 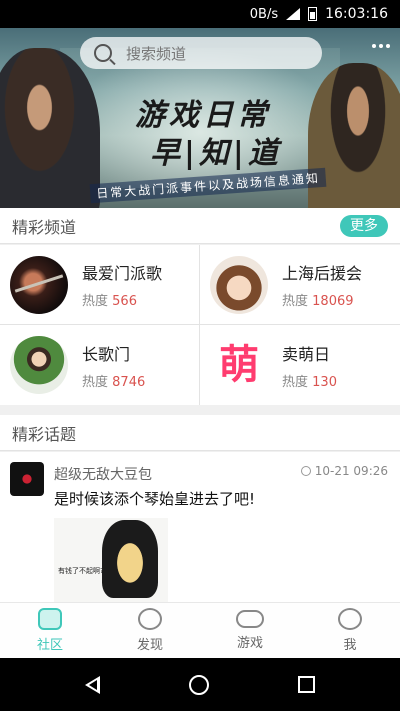 What do you see at coordinates (109, 301) in the screenshot?
I see `channel-heat: 热度 566` at bounding box center [109, 301].